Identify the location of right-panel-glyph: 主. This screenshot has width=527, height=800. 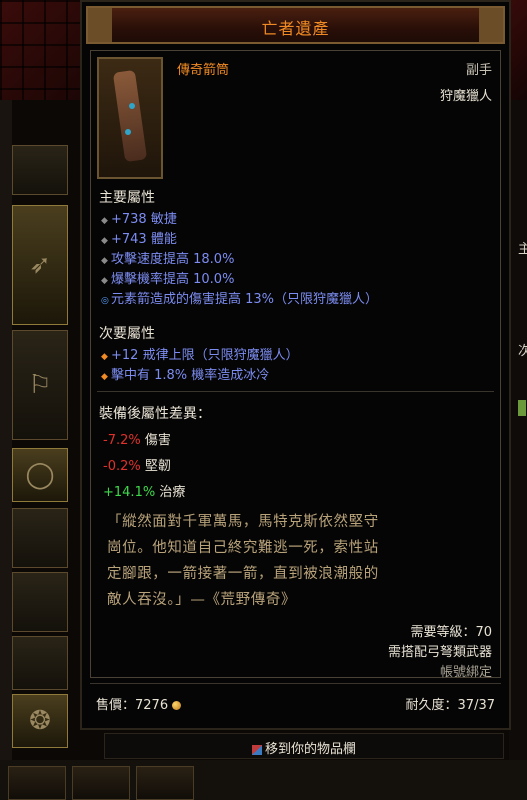
(522, 249).